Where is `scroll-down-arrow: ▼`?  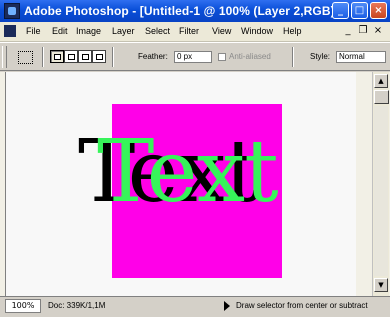
scroll-down-arrow: ▼ is located at coordinates (381, 285).